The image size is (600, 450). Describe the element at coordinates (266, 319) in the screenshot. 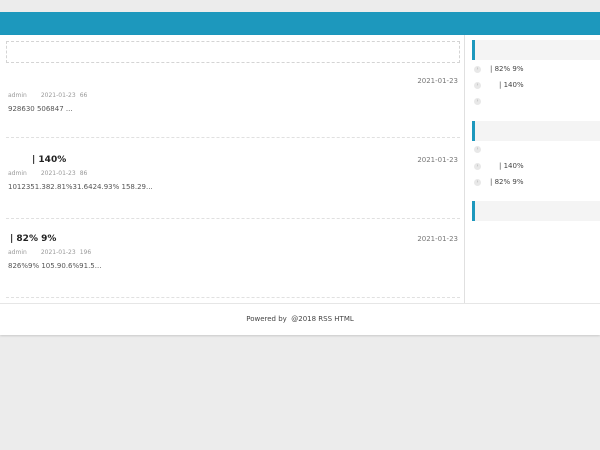

I see `footer-powered-label: Powered by` at that location.